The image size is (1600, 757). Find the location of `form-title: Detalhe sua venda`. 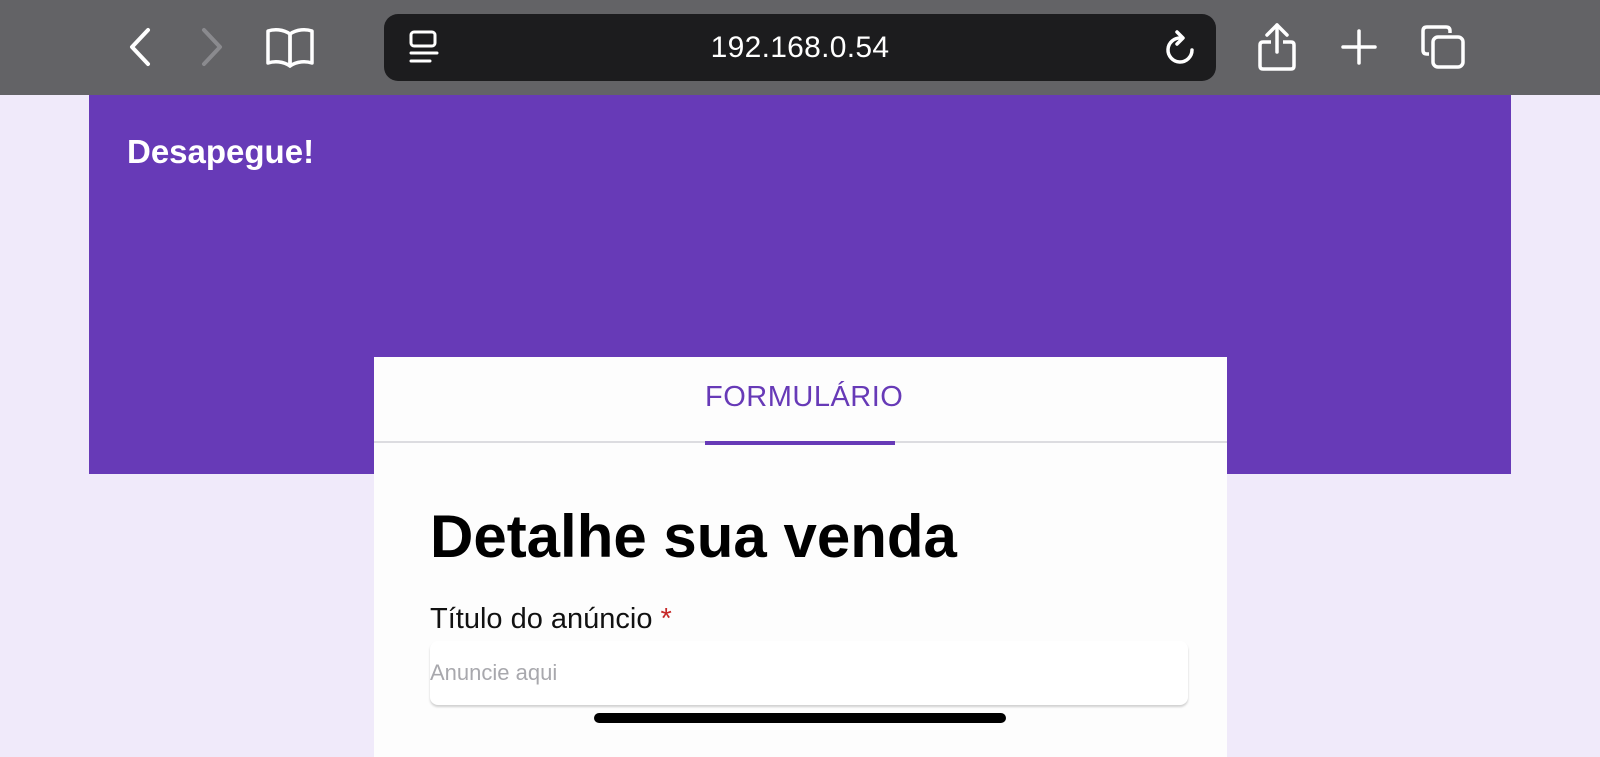

form-title: Detalhe sua venda is located at coordinates (693, 536).